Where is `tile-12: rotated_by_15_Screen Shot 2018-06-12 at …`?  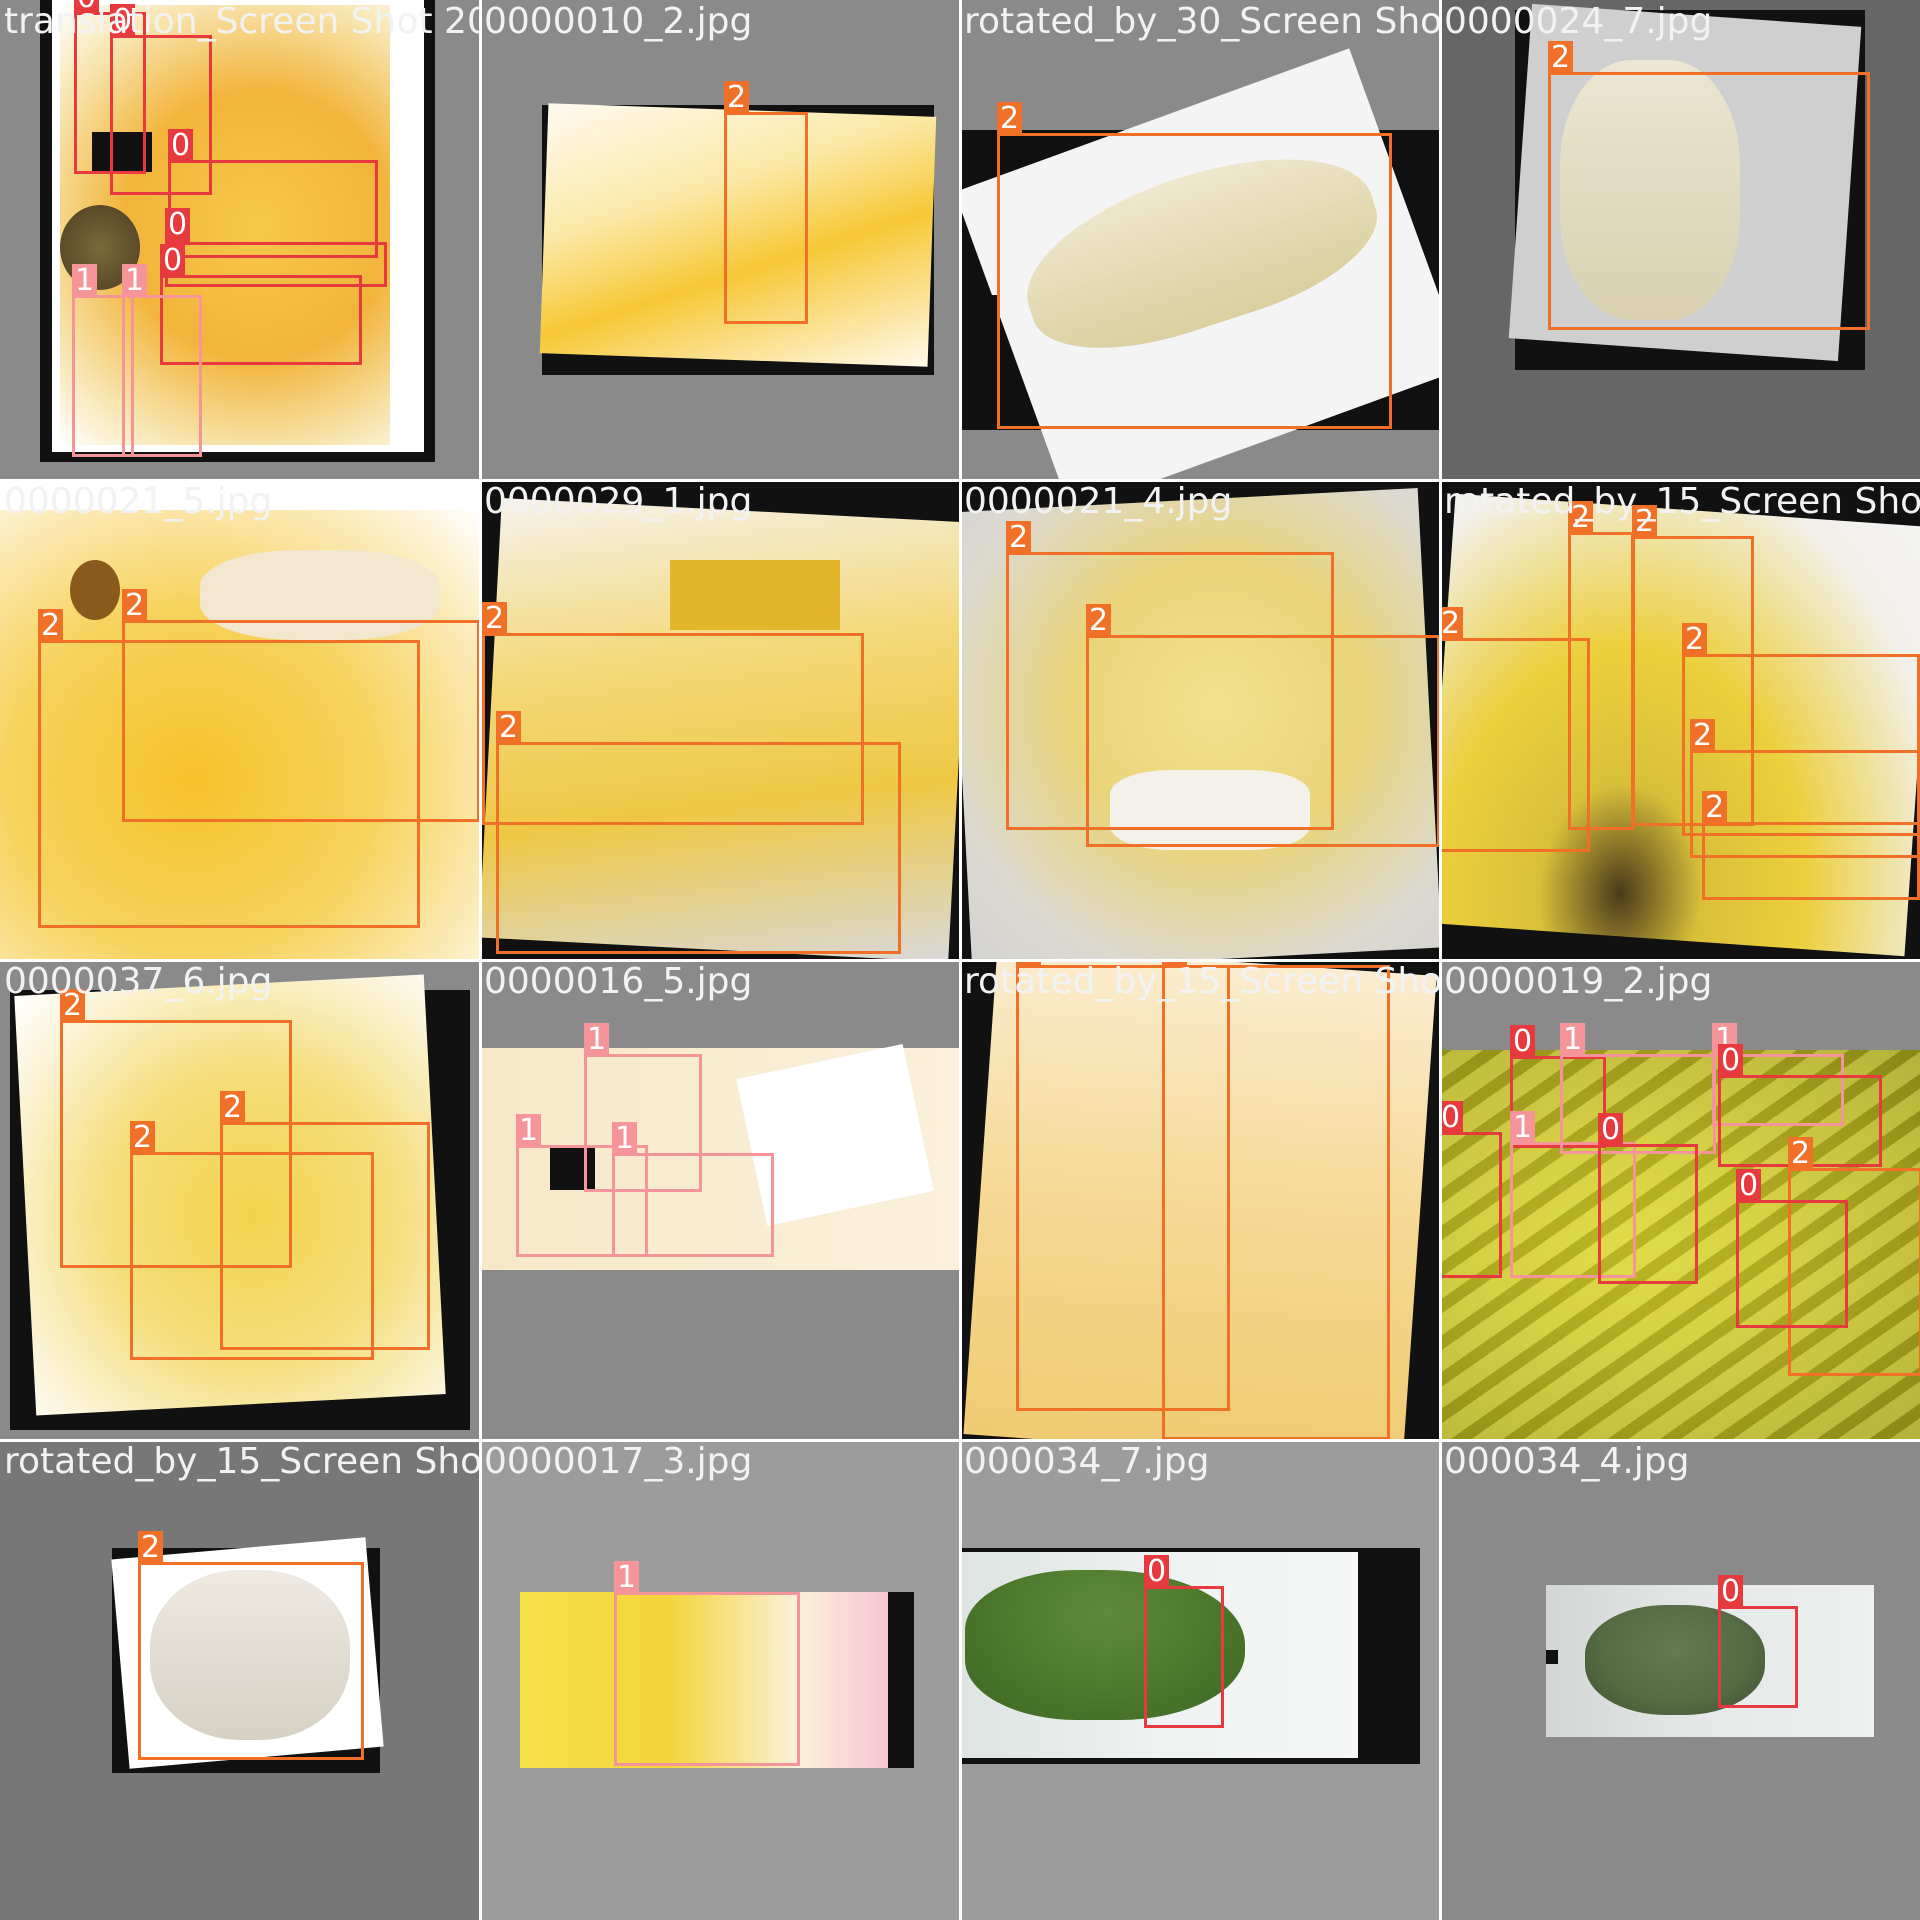
tile-12: rotated_by_15_Screen Shot 2018-06-12 at … is located at coordinates (240, 1680).